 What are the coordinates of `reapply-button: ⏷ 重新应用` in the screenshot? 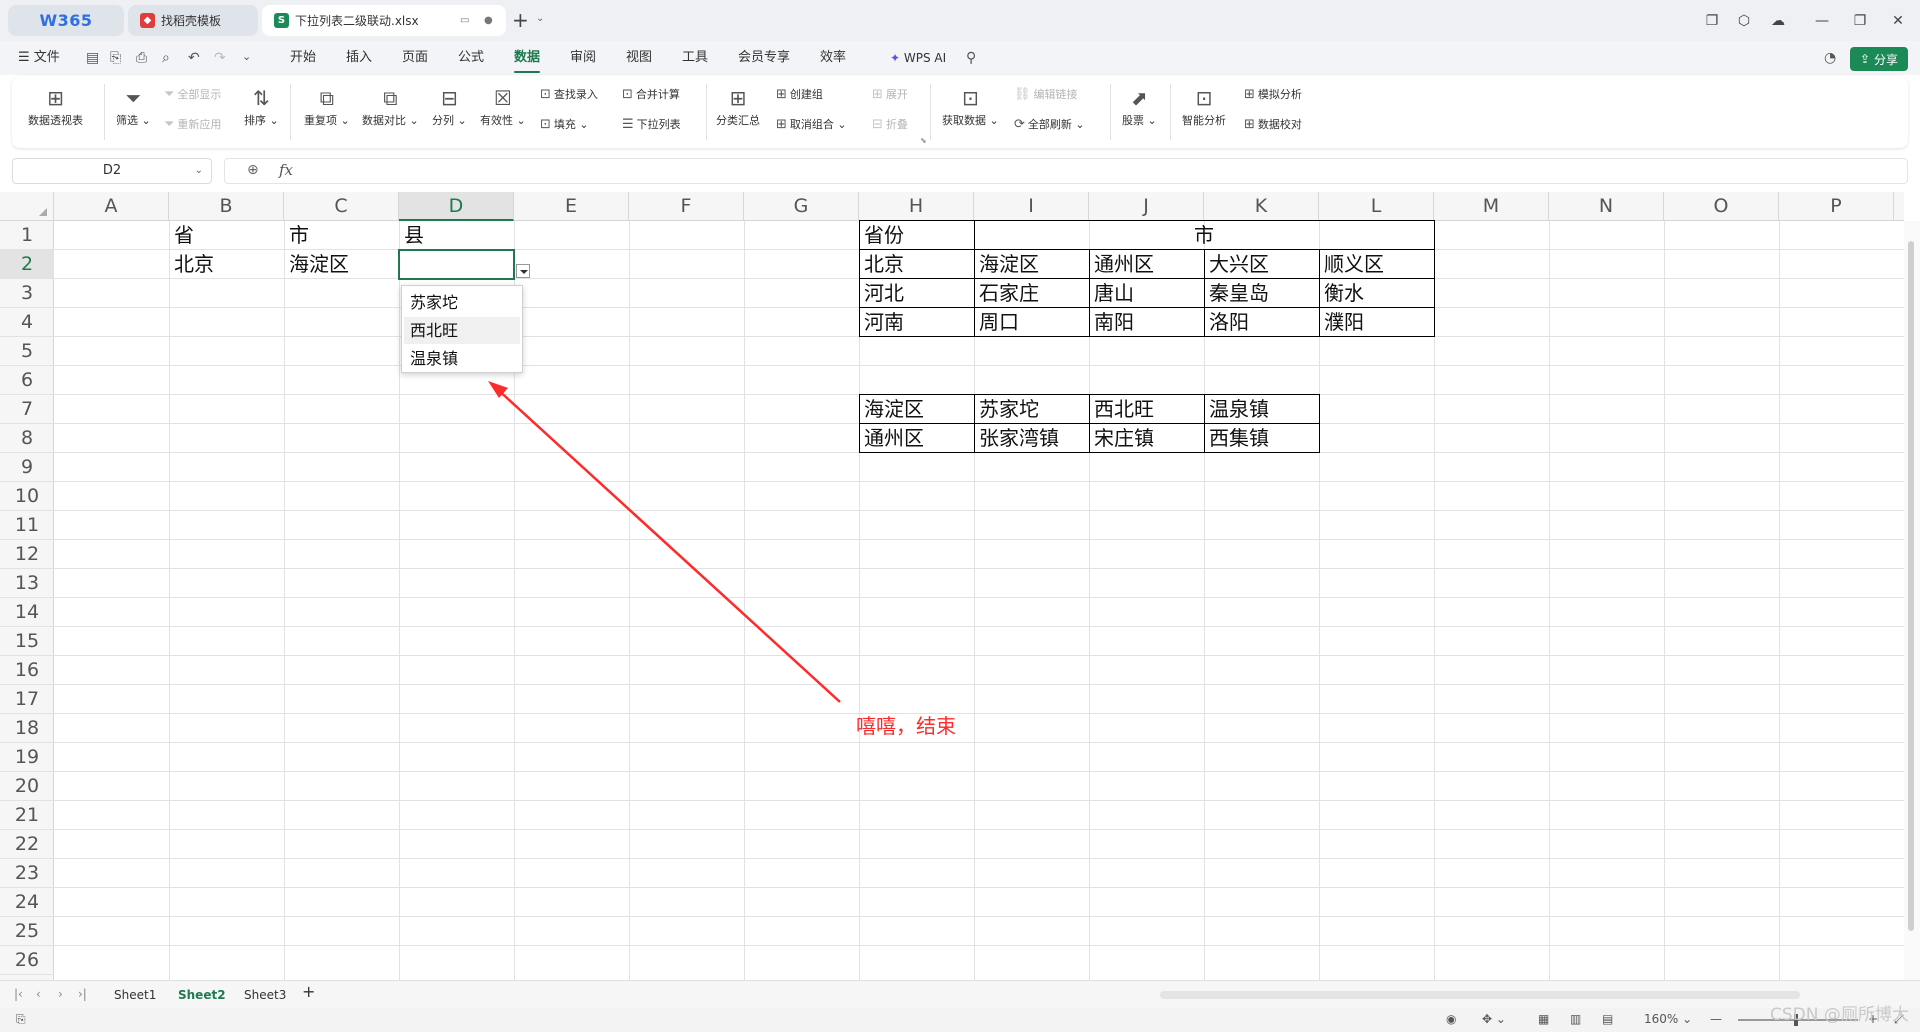 It's located at (192, 124).